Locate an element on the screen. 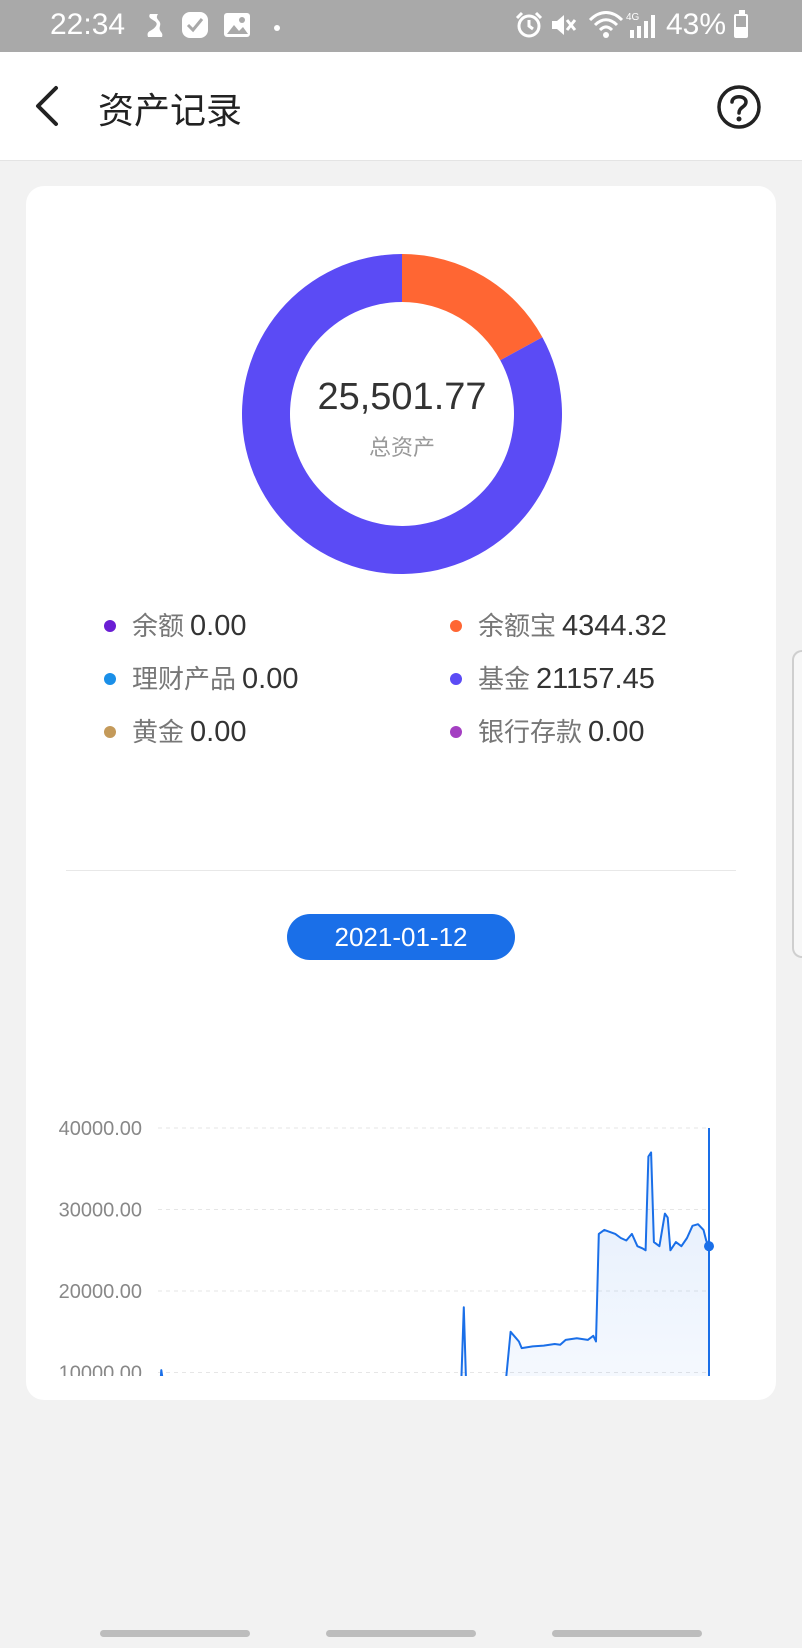 Image resolution: width=802 pixels, height=1648 pixels. legend-value: 21157.45 is located at coordinates (595, 679).